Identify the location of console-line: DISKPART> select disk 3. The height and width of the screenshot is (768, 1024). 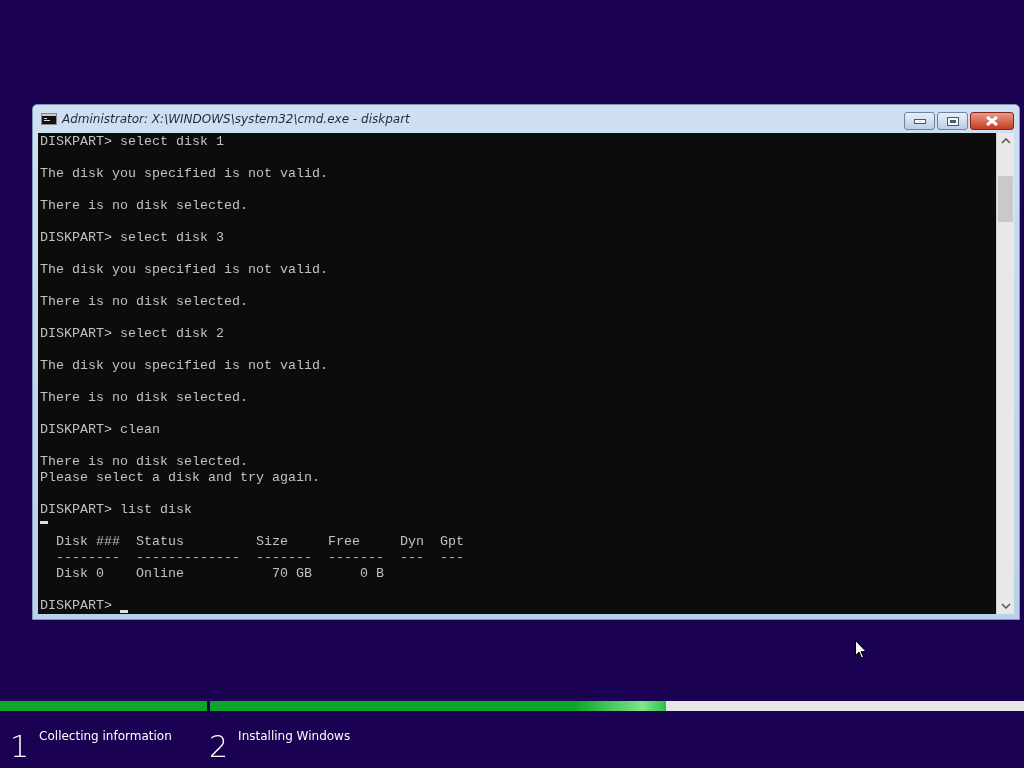
(132, 238).